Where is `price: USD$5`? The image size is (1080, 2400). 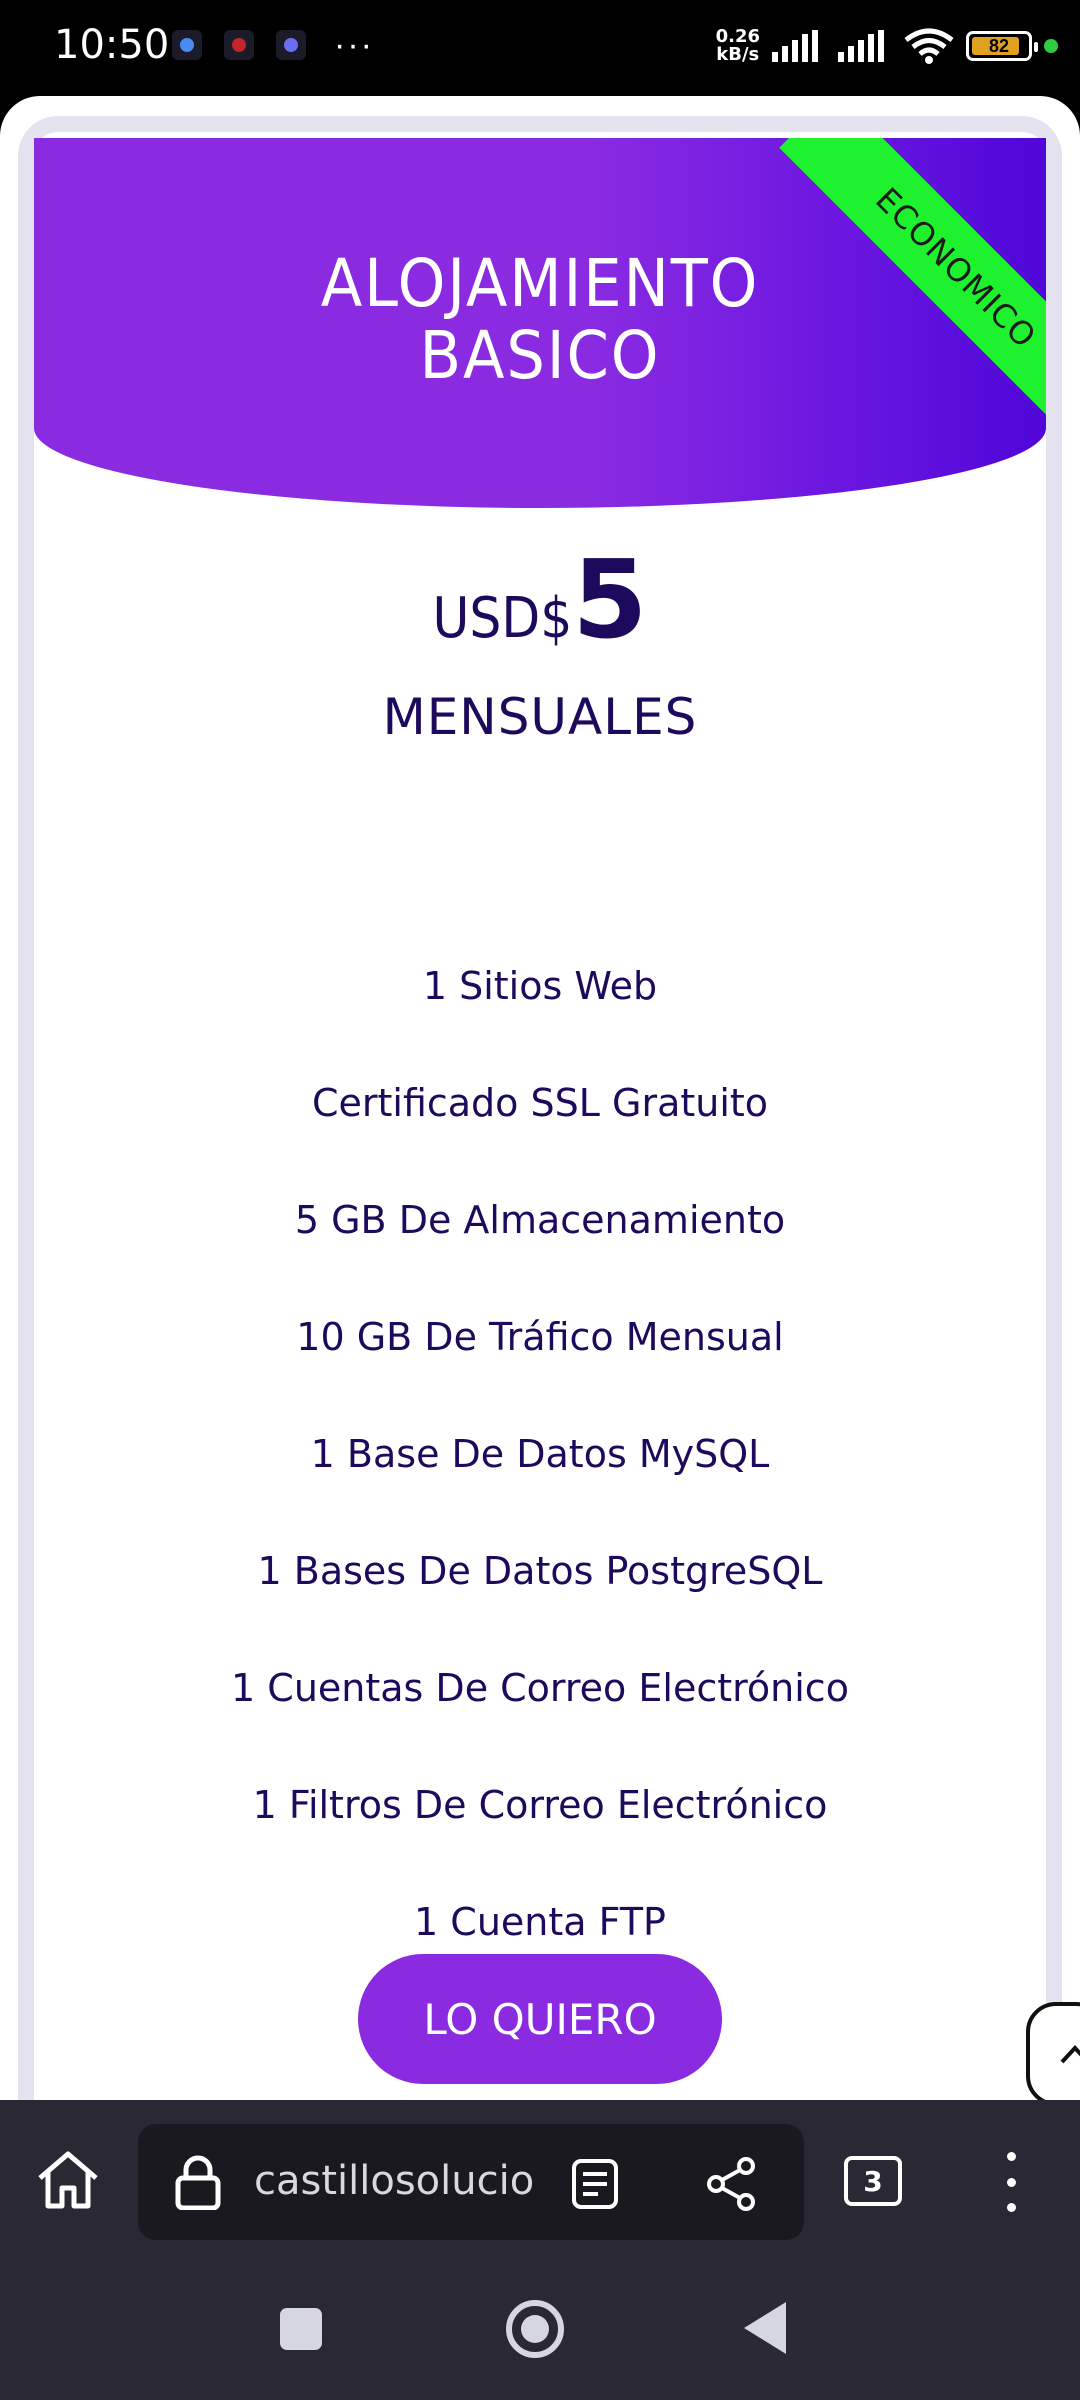 price: USD$5 is located at coordinates (540, 600).